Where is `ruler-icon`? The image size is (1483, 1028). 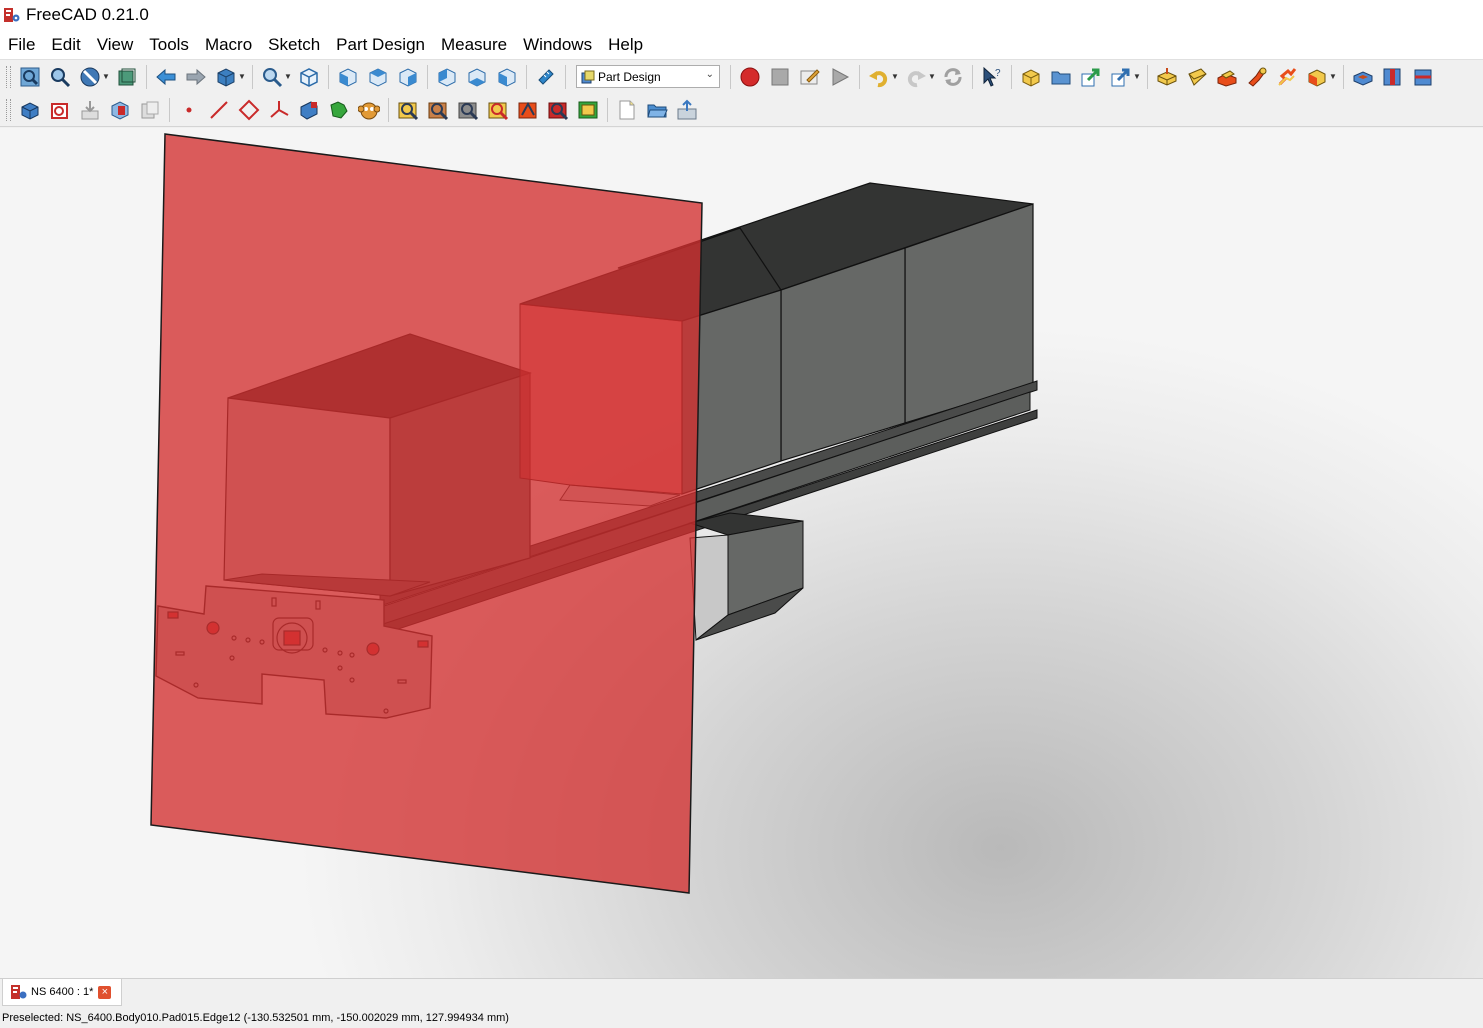 ruler-icon is located at coordinates (546, 76).